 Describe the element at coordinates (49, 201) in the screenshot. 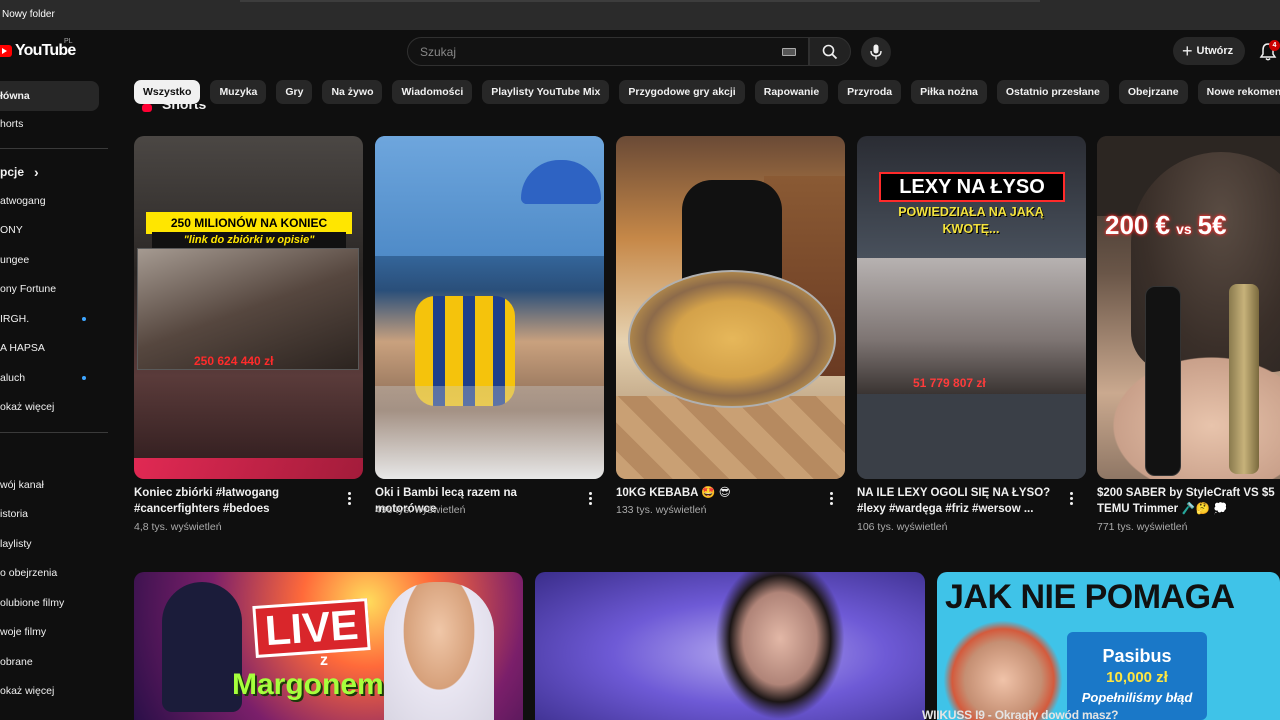

I see `sidebar-item-channel: atwogang` at that location.